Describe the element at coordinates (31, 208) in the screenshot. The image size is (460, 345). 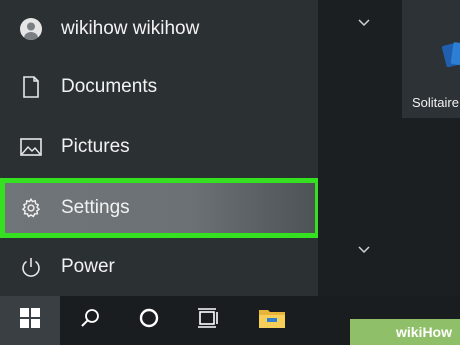
I see `gear-icon` at that location.